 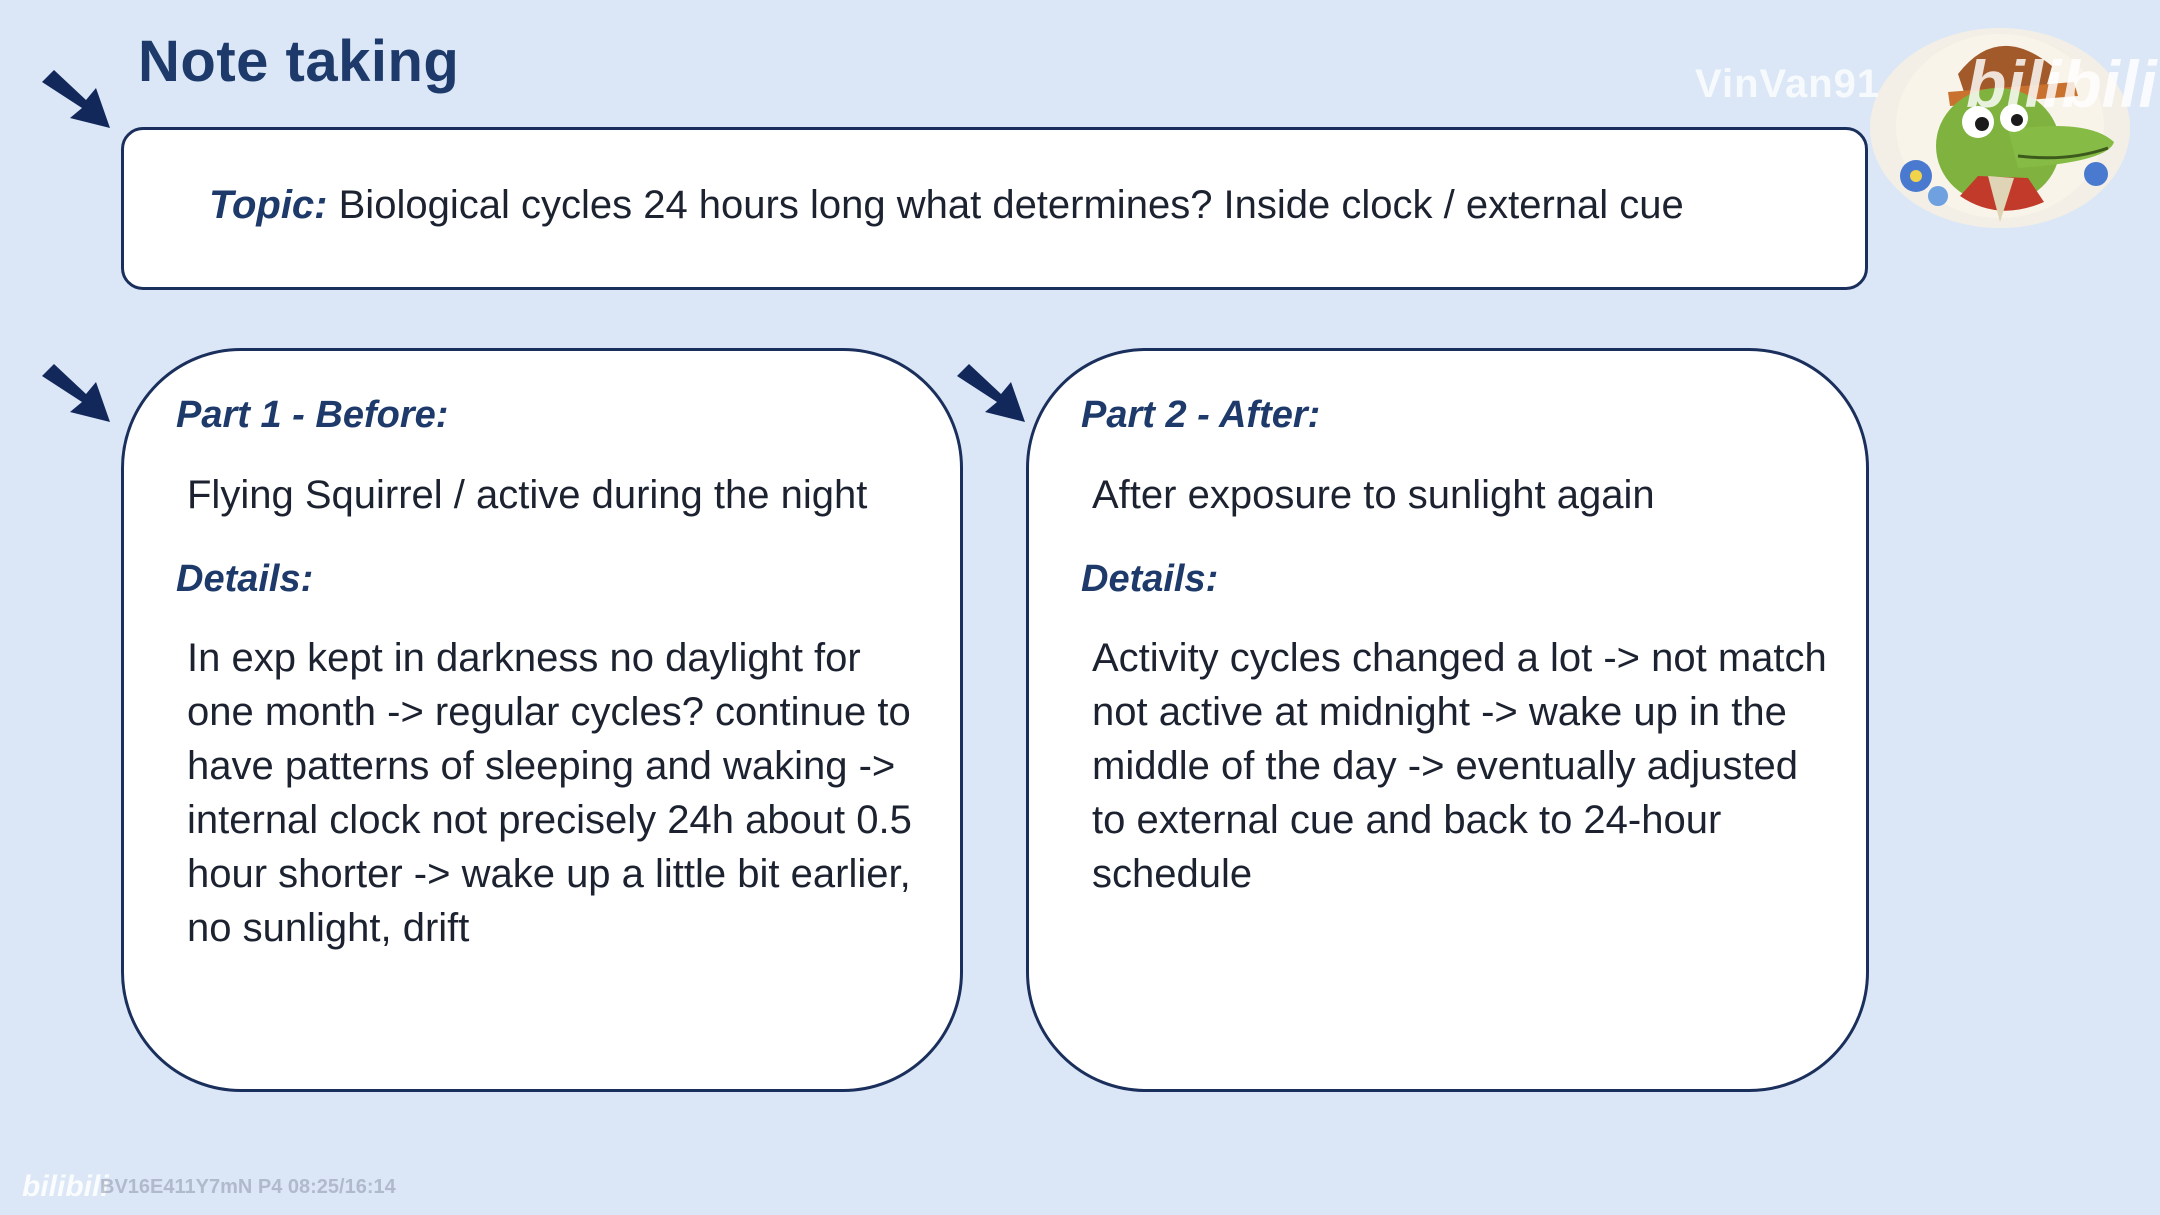 I want to click on slide-title: Note taking, so click(x=299, y=61).